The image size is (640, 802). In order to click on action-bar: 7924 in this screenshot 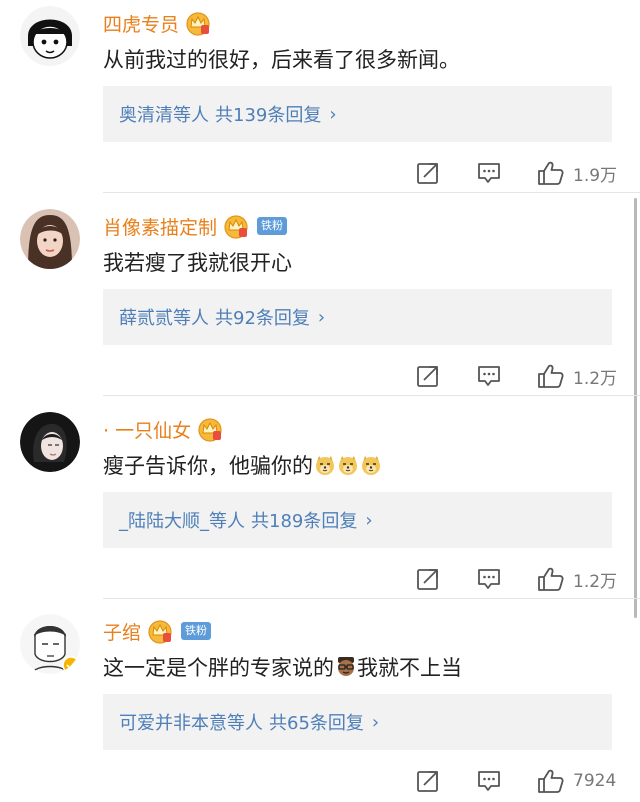, I will do `click(320, 785)`.